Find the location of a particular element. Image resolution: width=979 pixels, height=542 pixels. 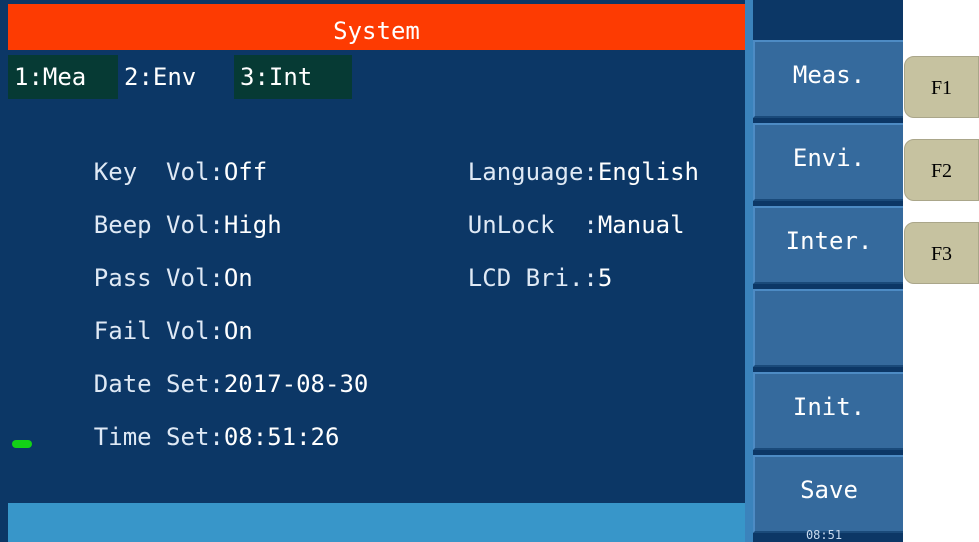

setting-label: Language: is located at coordinates (532, 172).